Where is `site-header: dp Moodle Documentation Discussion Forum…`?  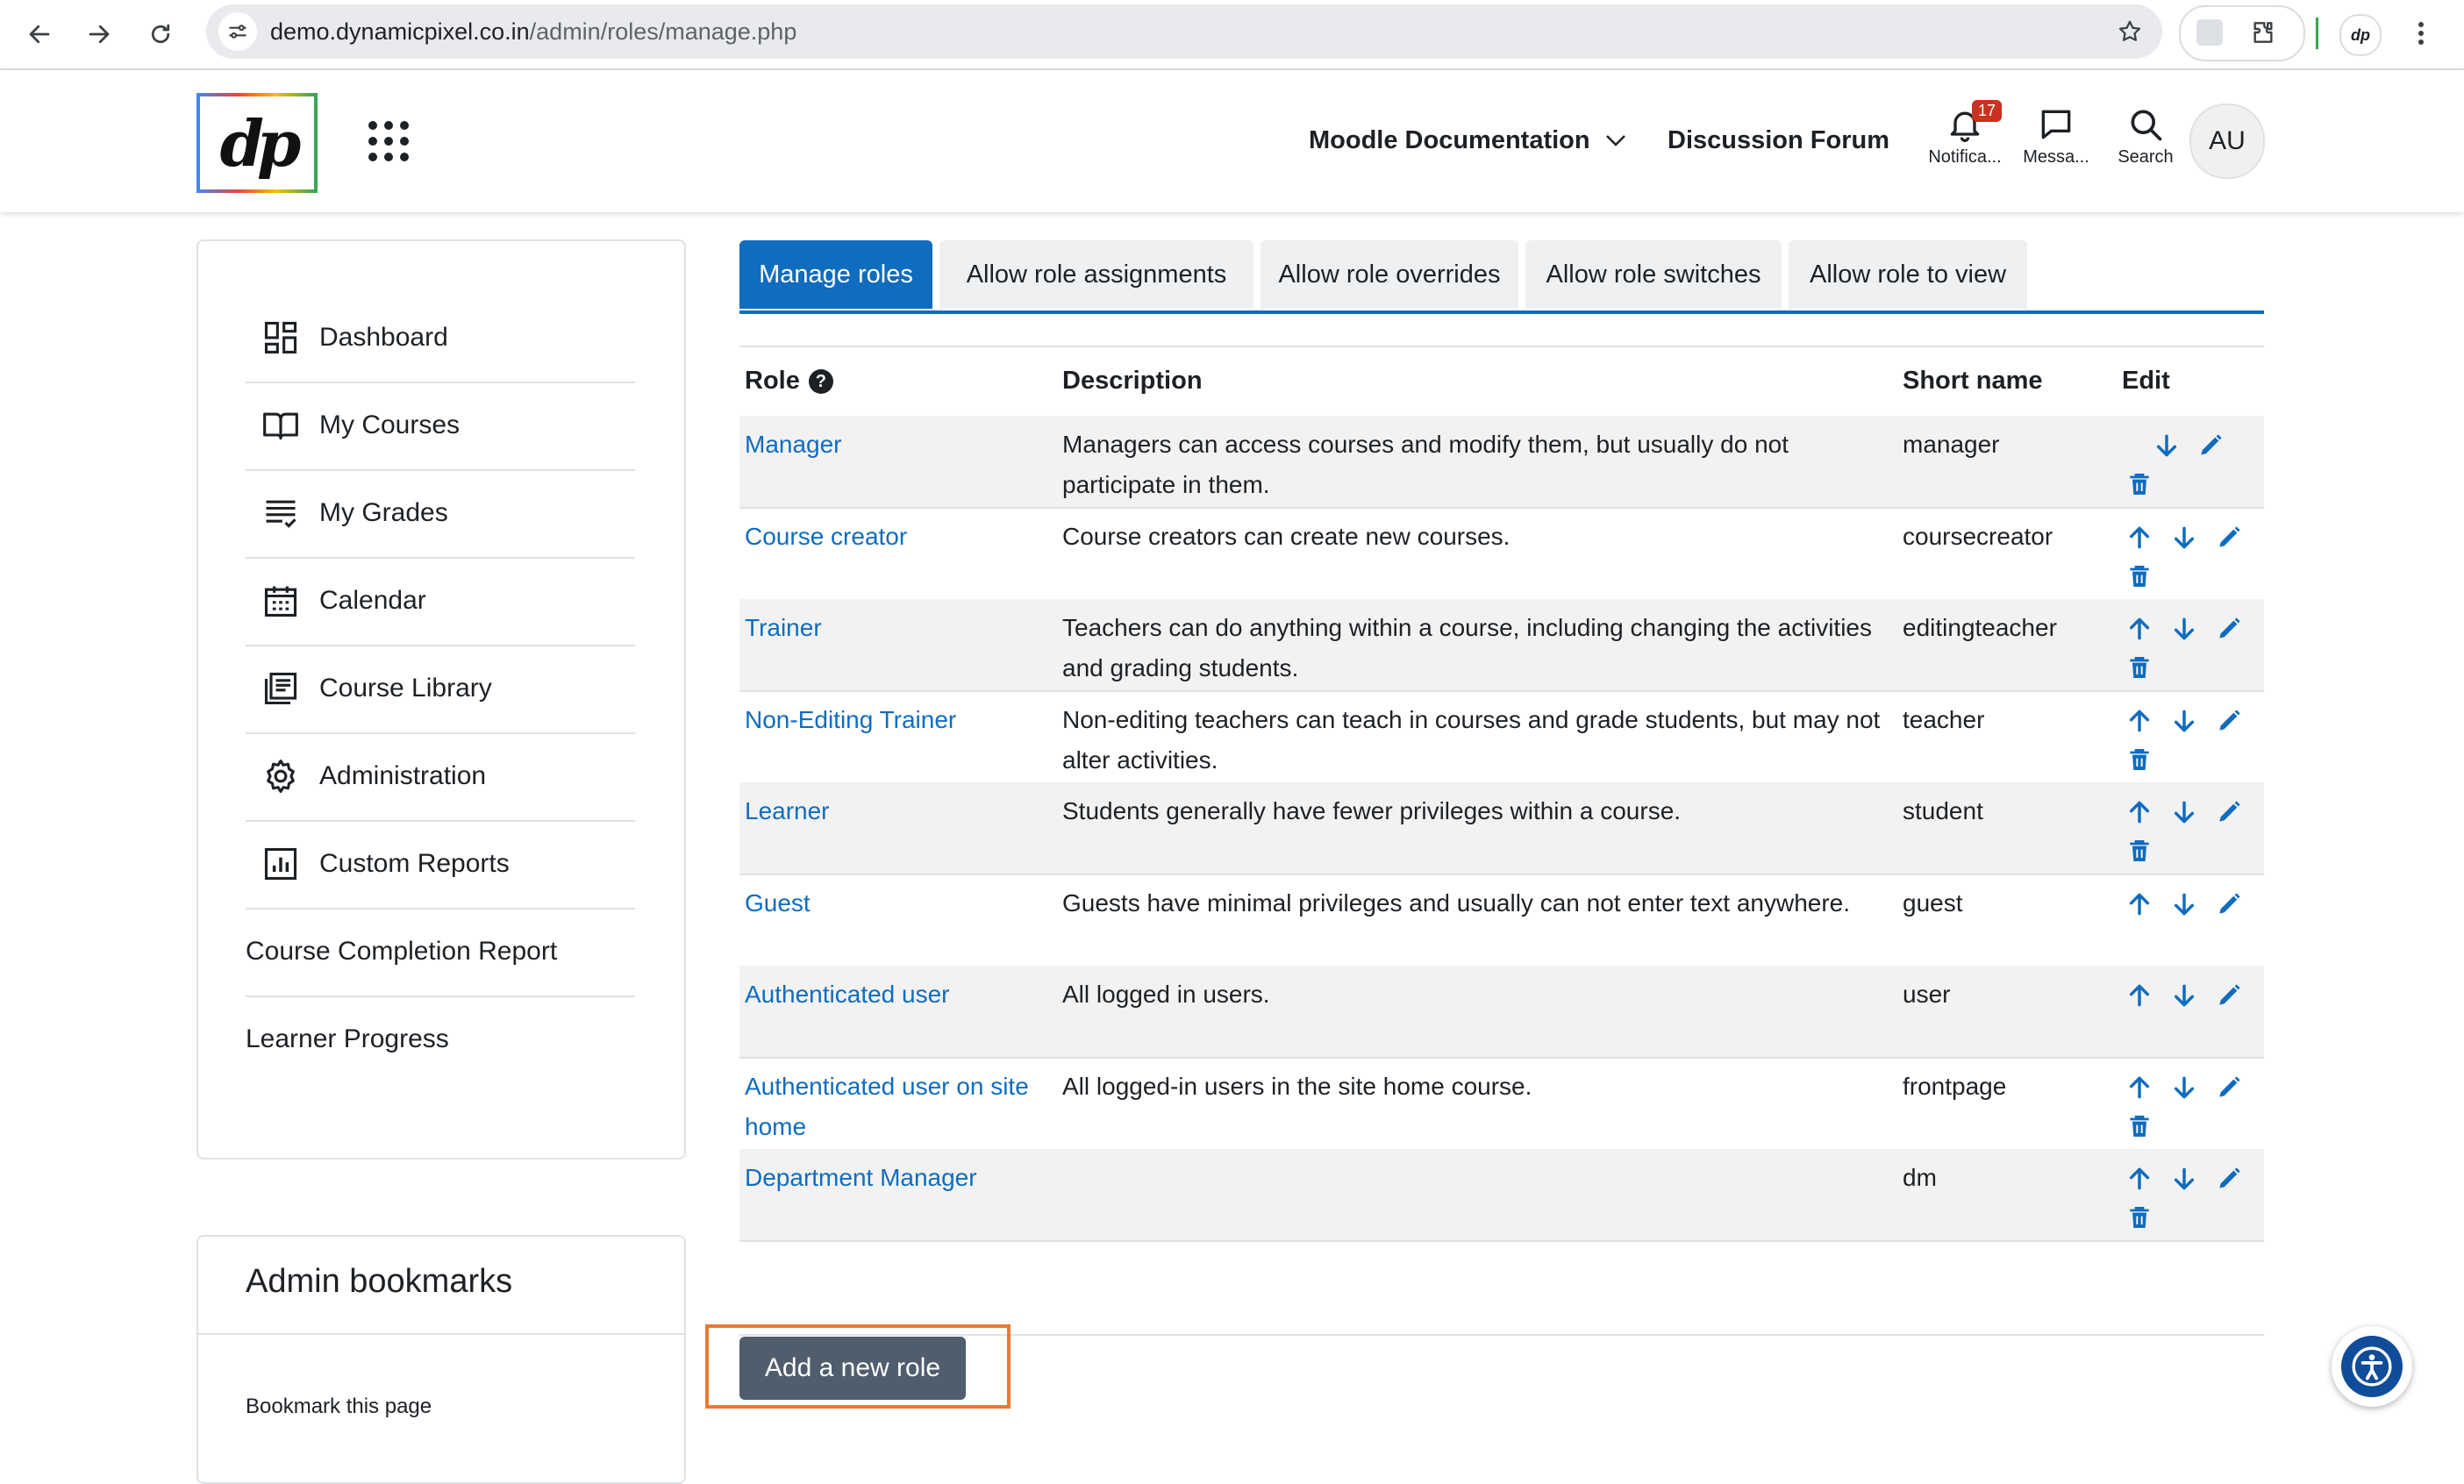 site-header: dp Moodle Documentation Discussion Forum… is located at coordinates (1232, 141).